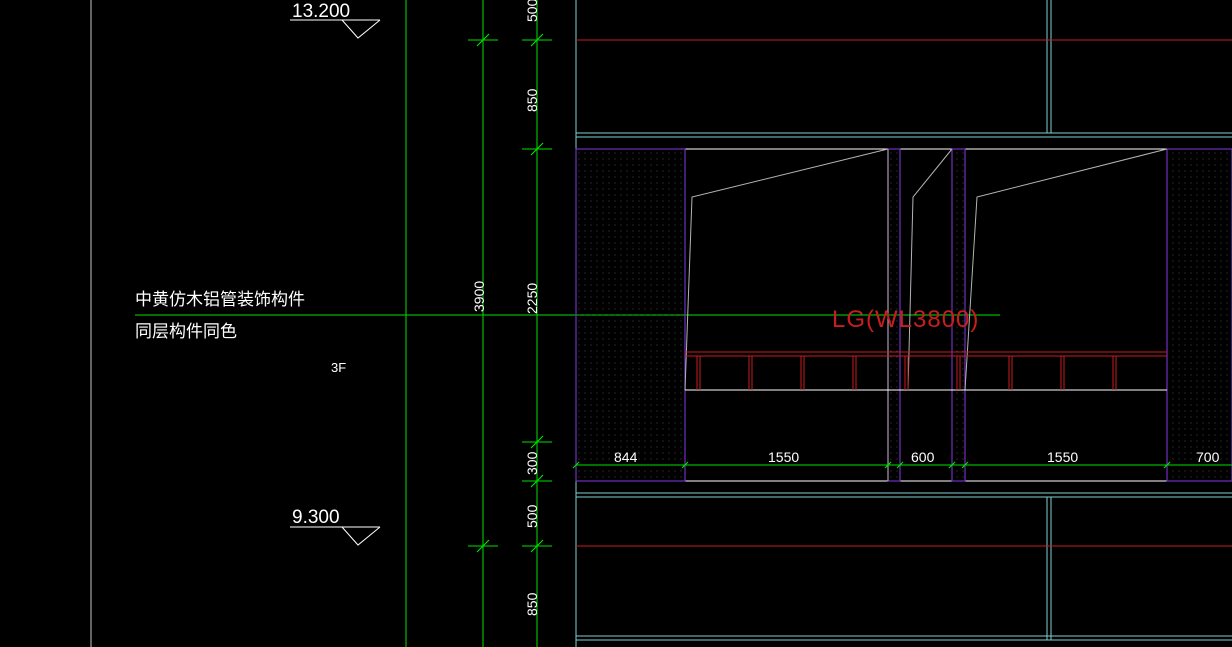 This screenshot has height=647, width=1232. What do you see at coordinates (220, 300) in the screenshot?
I see `note-line-1: 中黄仿木铝管装饰构件` at bounding box center [220, 300].